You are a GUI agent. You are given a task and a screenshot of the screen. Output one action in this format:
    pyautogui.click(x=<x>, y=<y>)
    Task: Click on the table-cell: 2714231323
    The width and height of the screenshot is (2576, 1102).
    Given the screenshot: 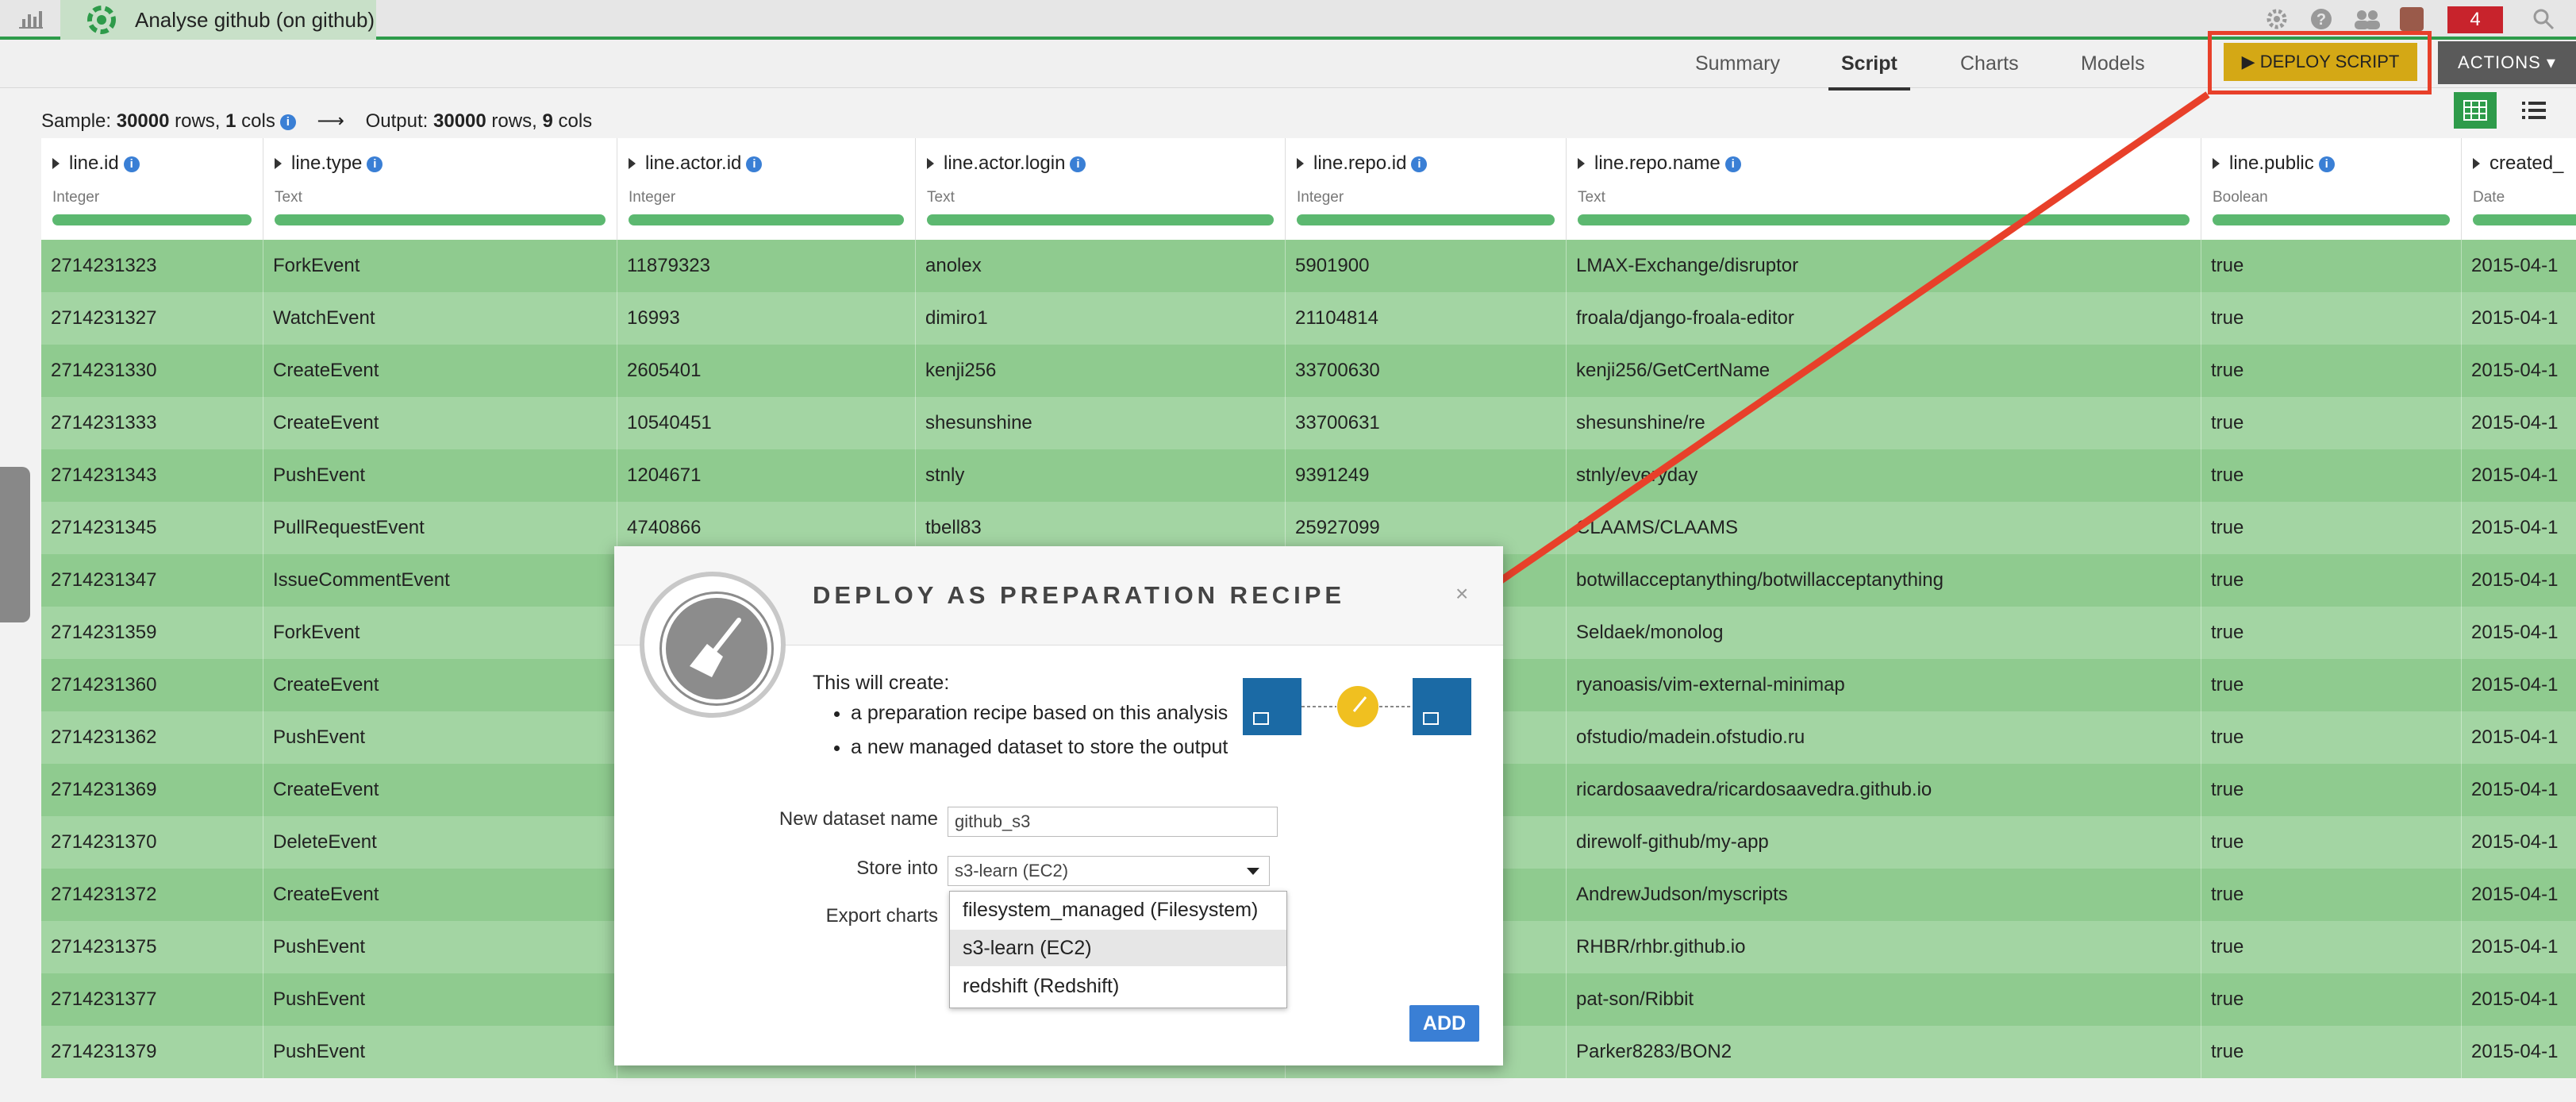 What is the action you would take?
    pyautogui.click(x=152, y=266)
    